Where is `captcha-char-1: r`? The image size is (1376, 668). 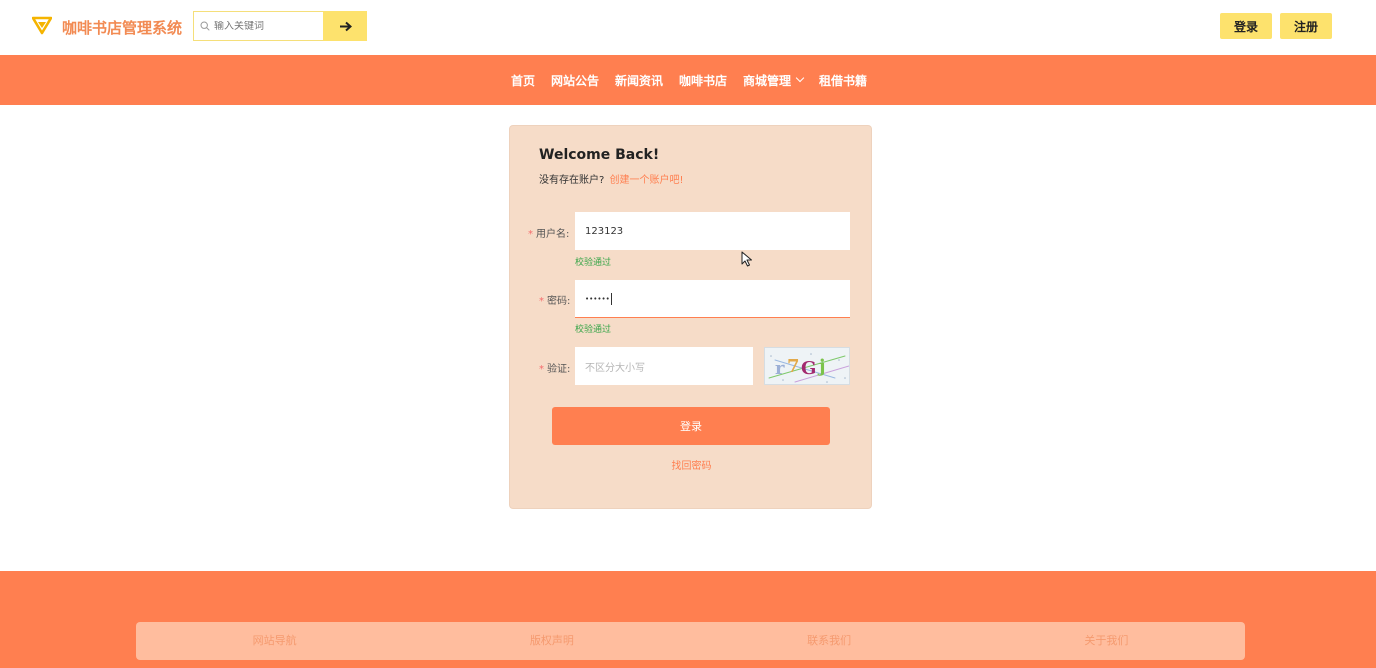 captcha-char-1: r is located at coordinates (780, 368).